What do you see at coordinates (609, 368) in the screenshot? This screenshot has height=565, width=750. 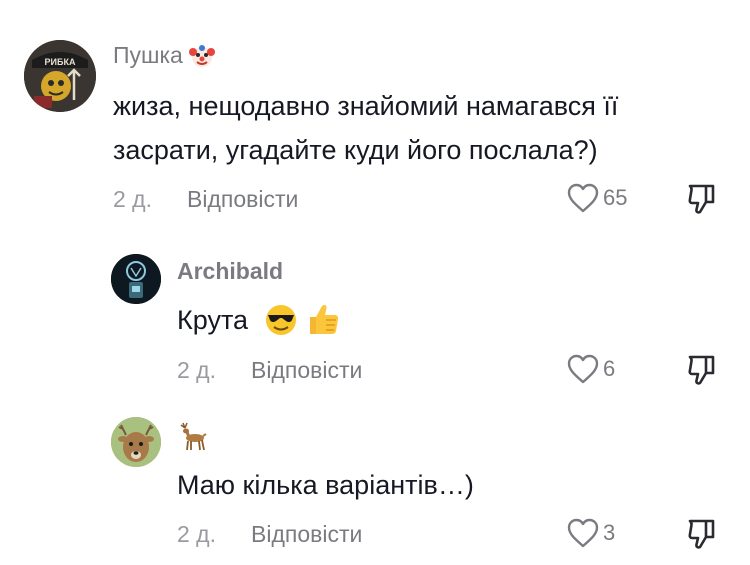 I see `like-count: 6` at bounding box center [609, 368].